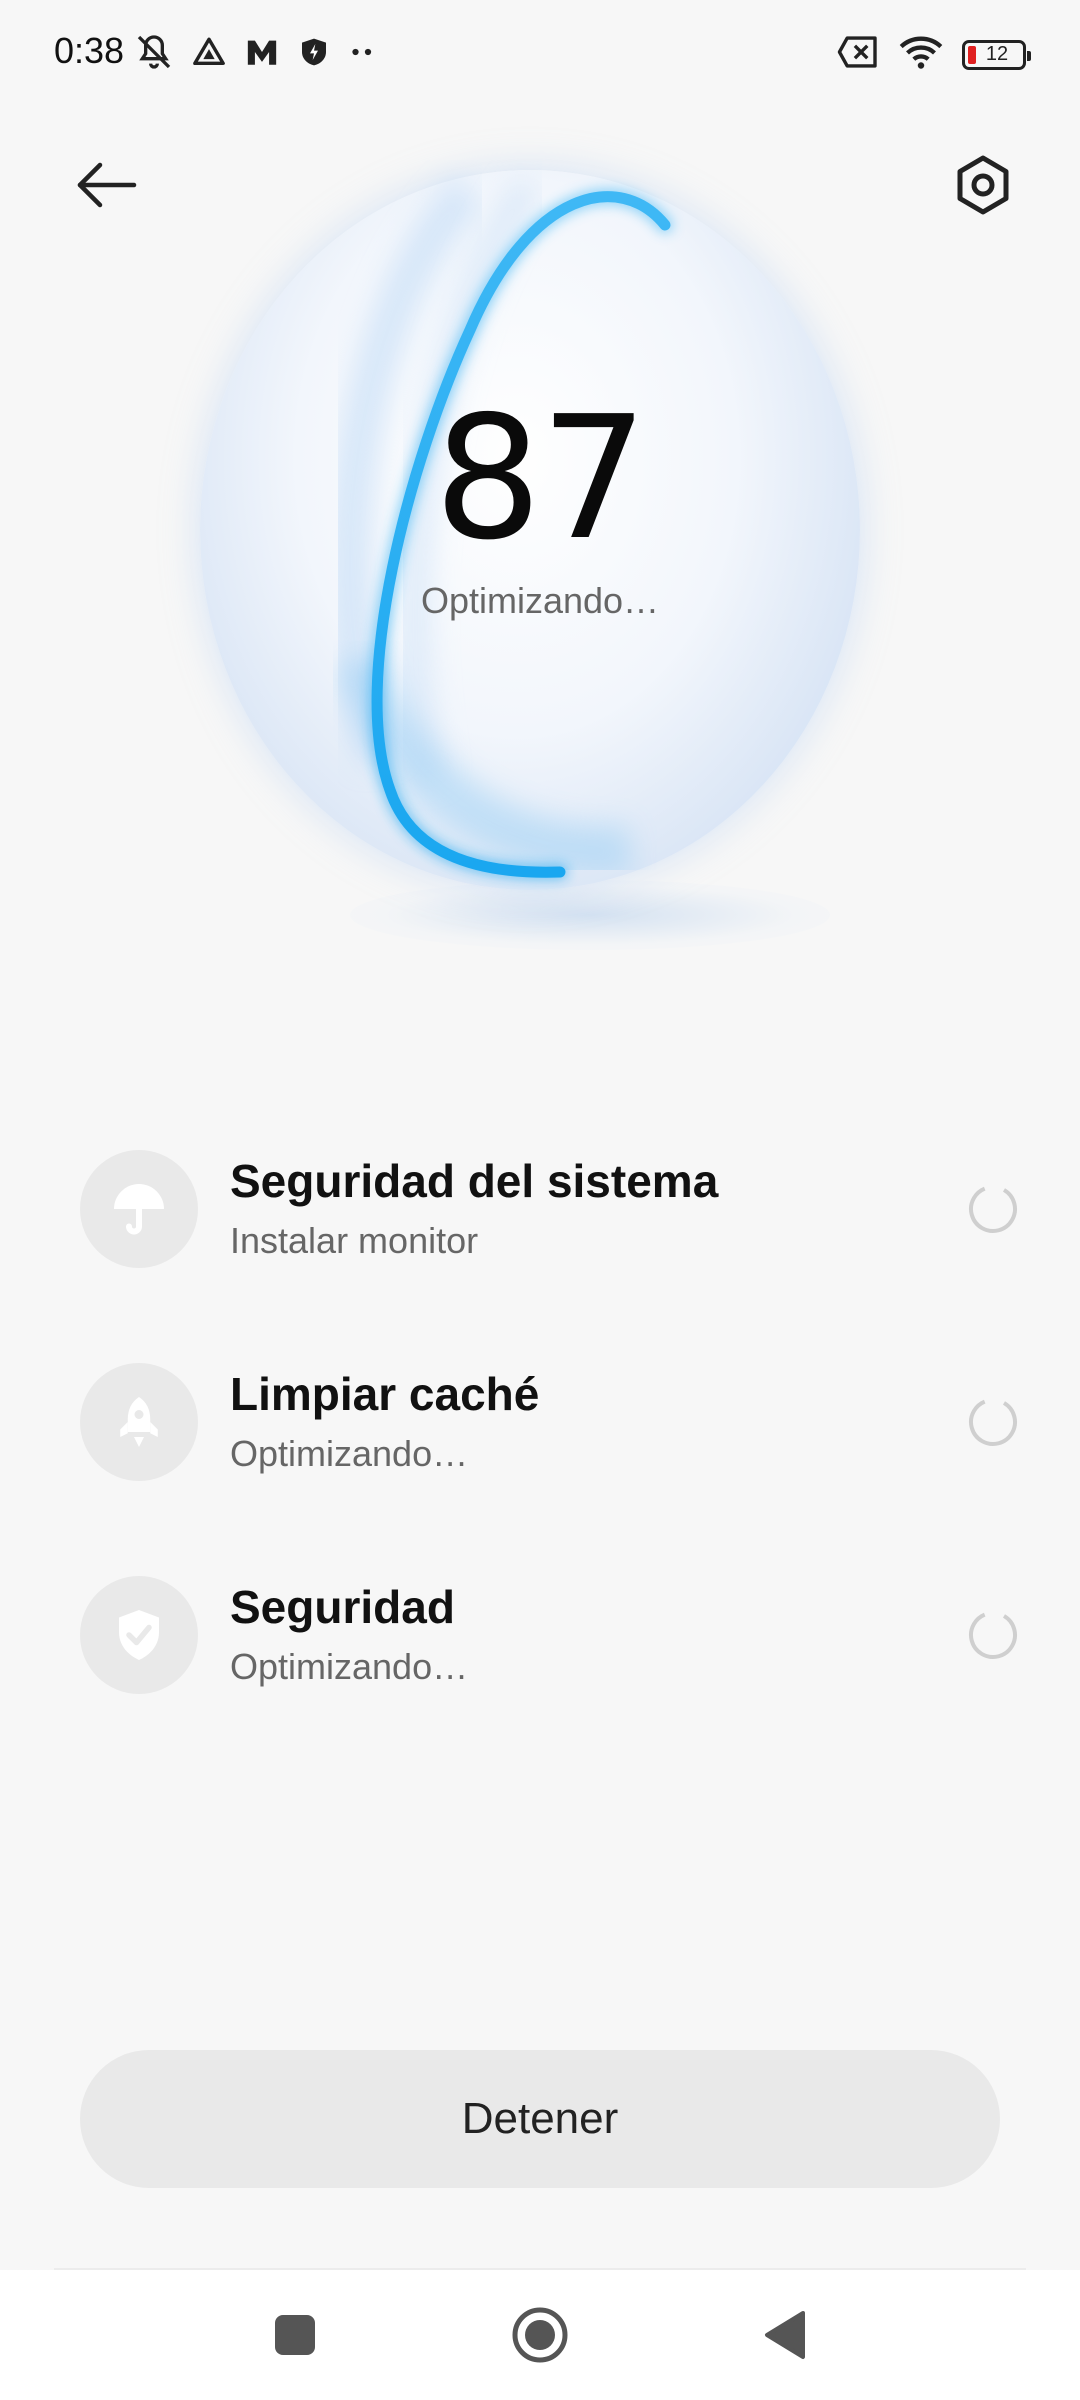 This screenshot has height=2400, width=1080. I want to click on navigation-bar, so click(540, 2335).